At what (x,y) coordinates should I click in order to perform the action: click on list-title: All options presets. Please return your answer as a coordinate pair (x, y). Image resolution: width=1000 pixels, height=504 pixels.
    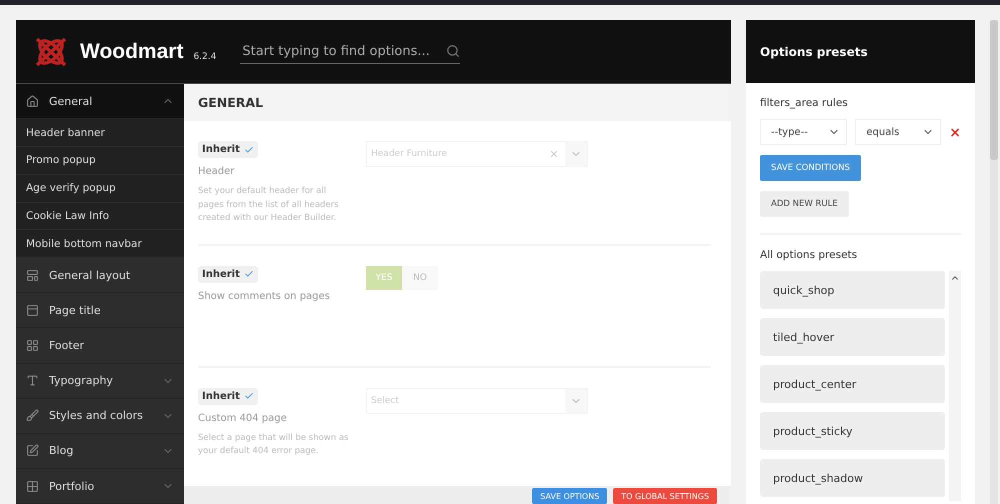
    Looking at the image, I should click on (809, 255).